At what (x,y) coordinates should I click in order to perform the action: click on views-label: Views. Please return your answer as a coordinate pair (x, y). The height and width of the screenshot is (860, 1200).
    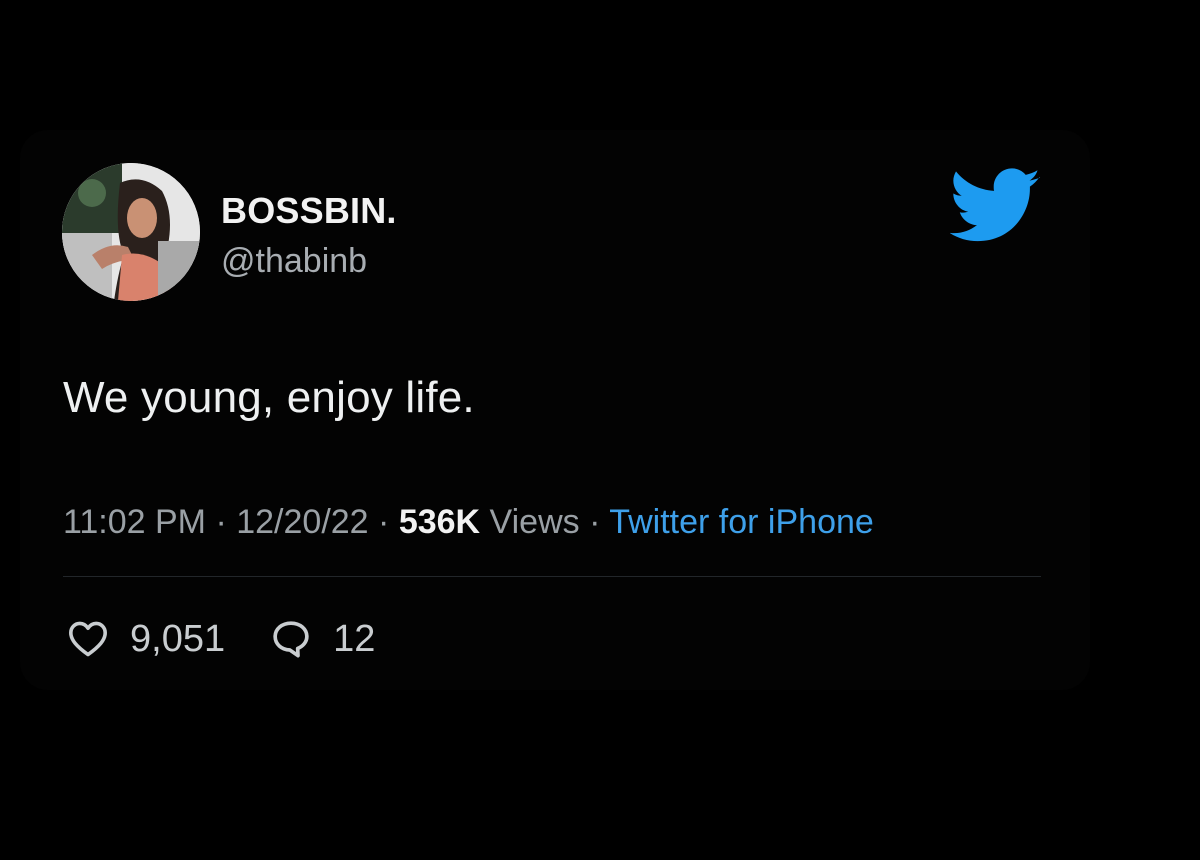
    Looking at the image, I should click on (530, 522).